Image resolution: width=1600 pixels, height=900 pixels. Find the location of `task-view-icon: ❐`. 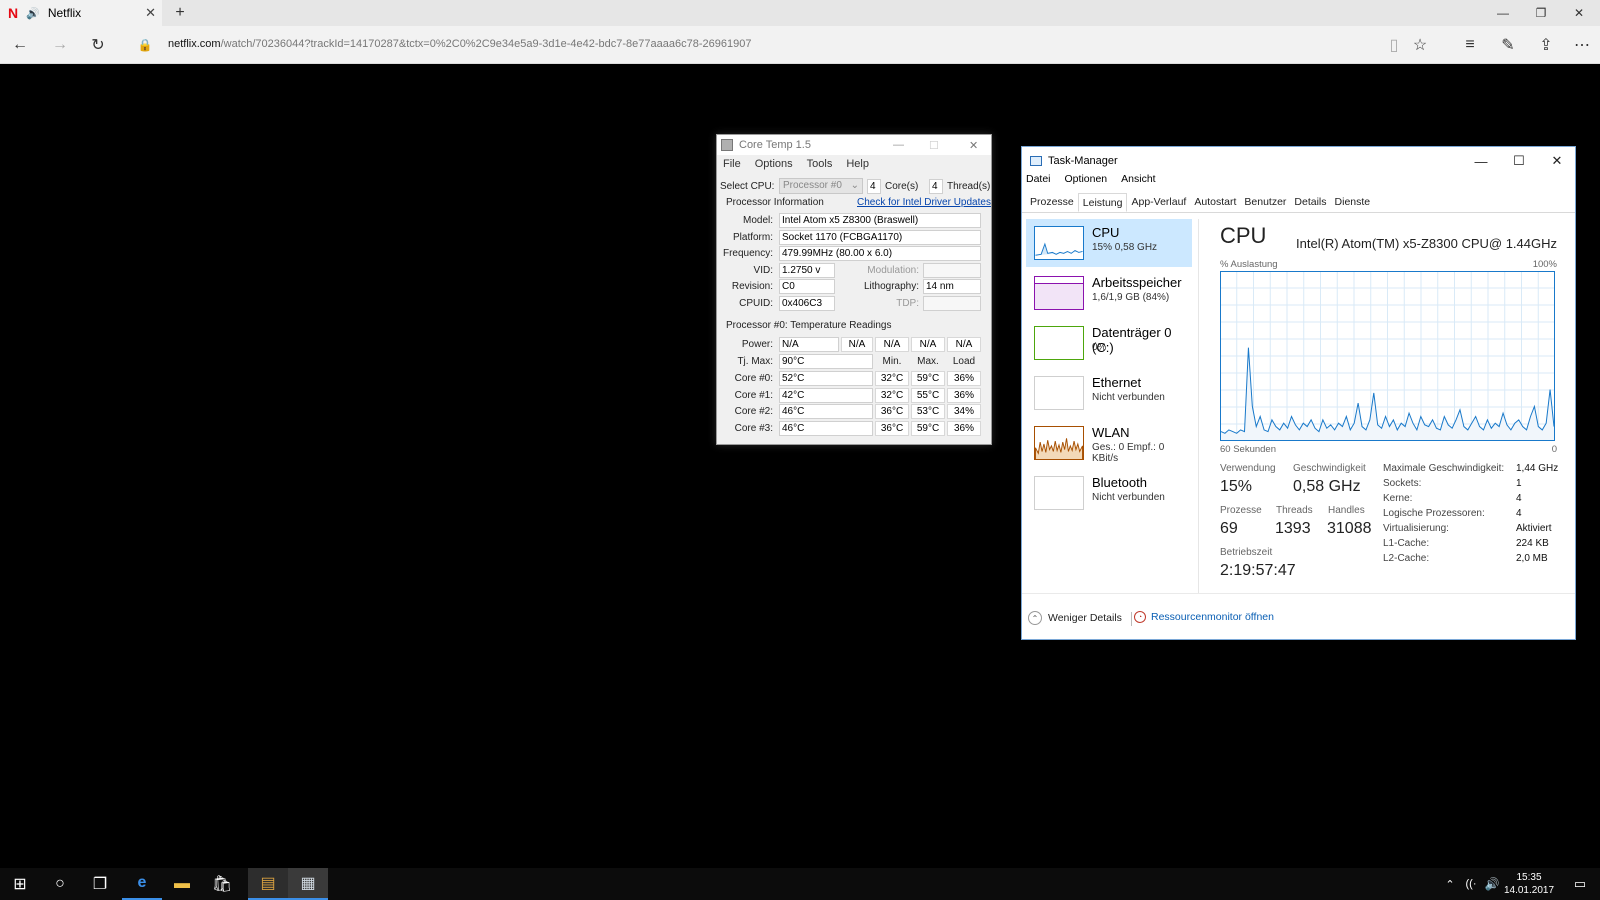

task-view-icon: ❐ is located at coordinates (100, 884).